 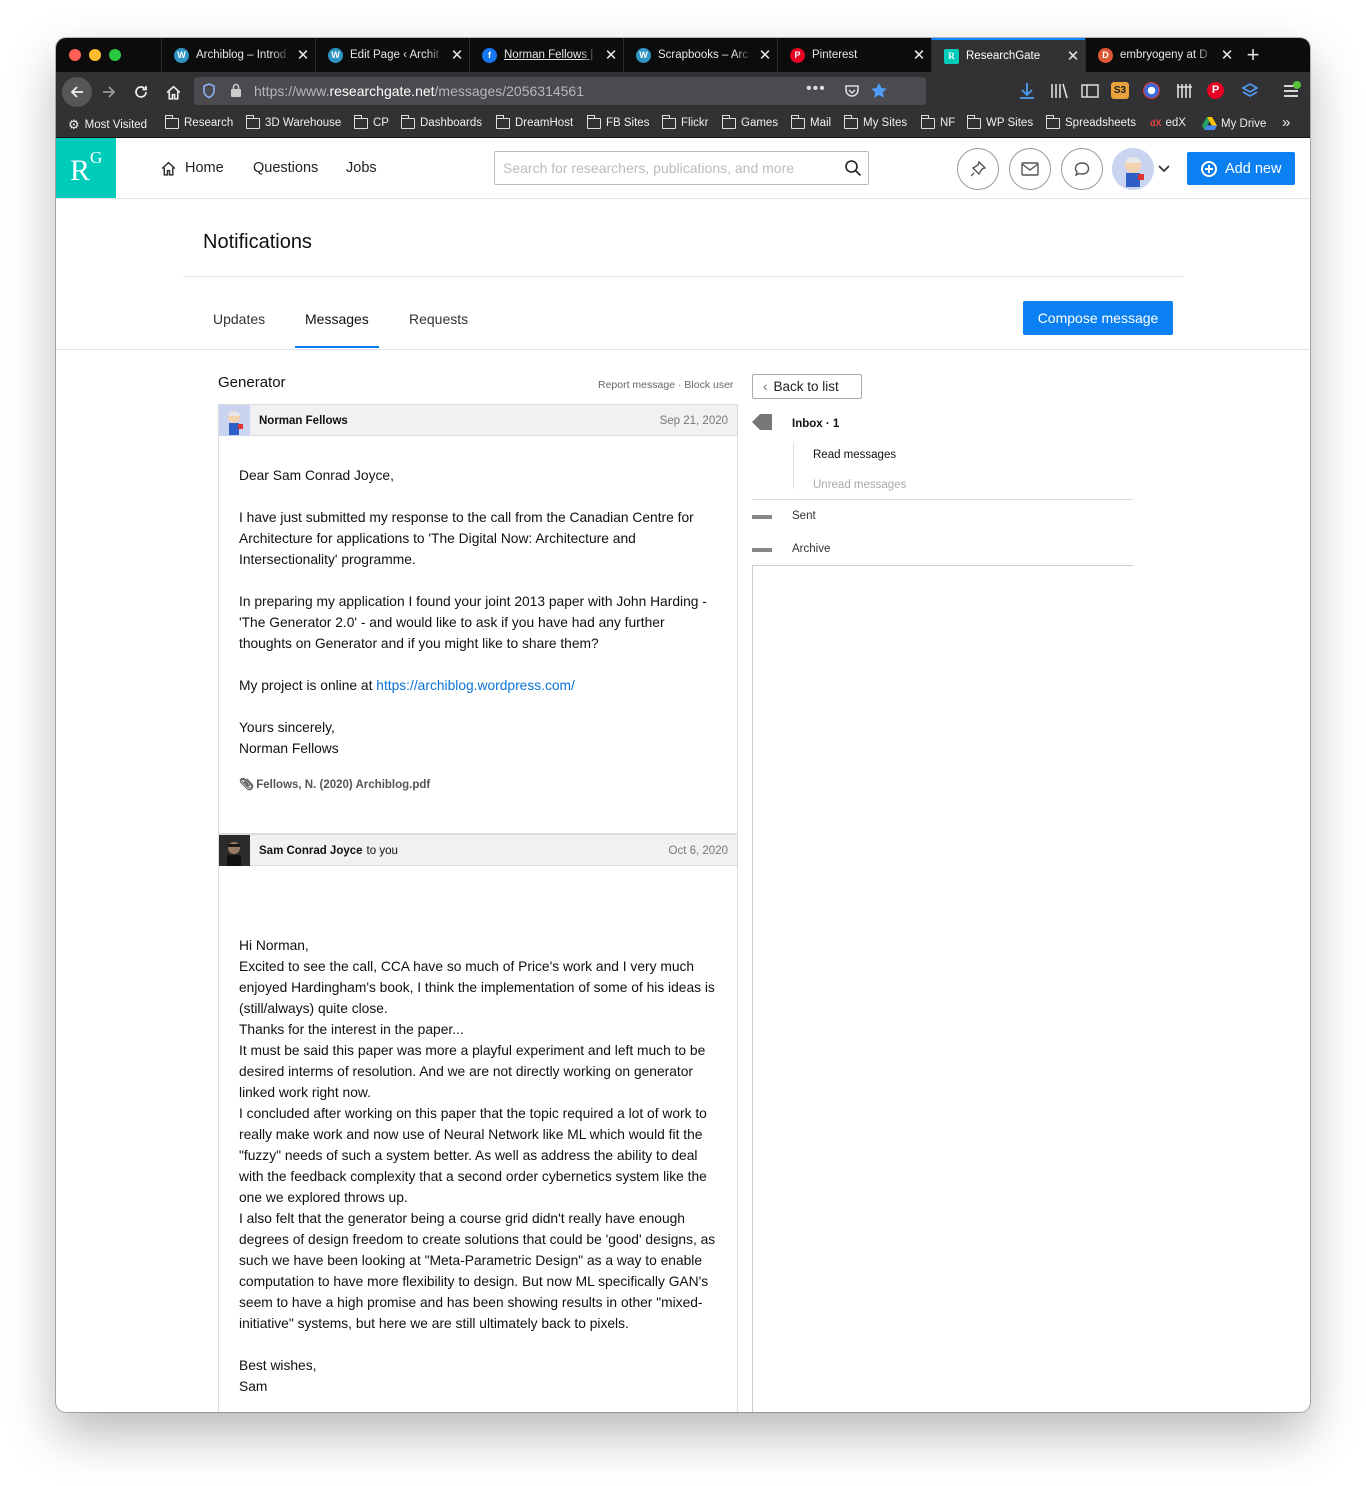 What do you see at coordinates (1030, 169) in the screenshot?
I see `messages-button` at bounding box center [1030, 169].